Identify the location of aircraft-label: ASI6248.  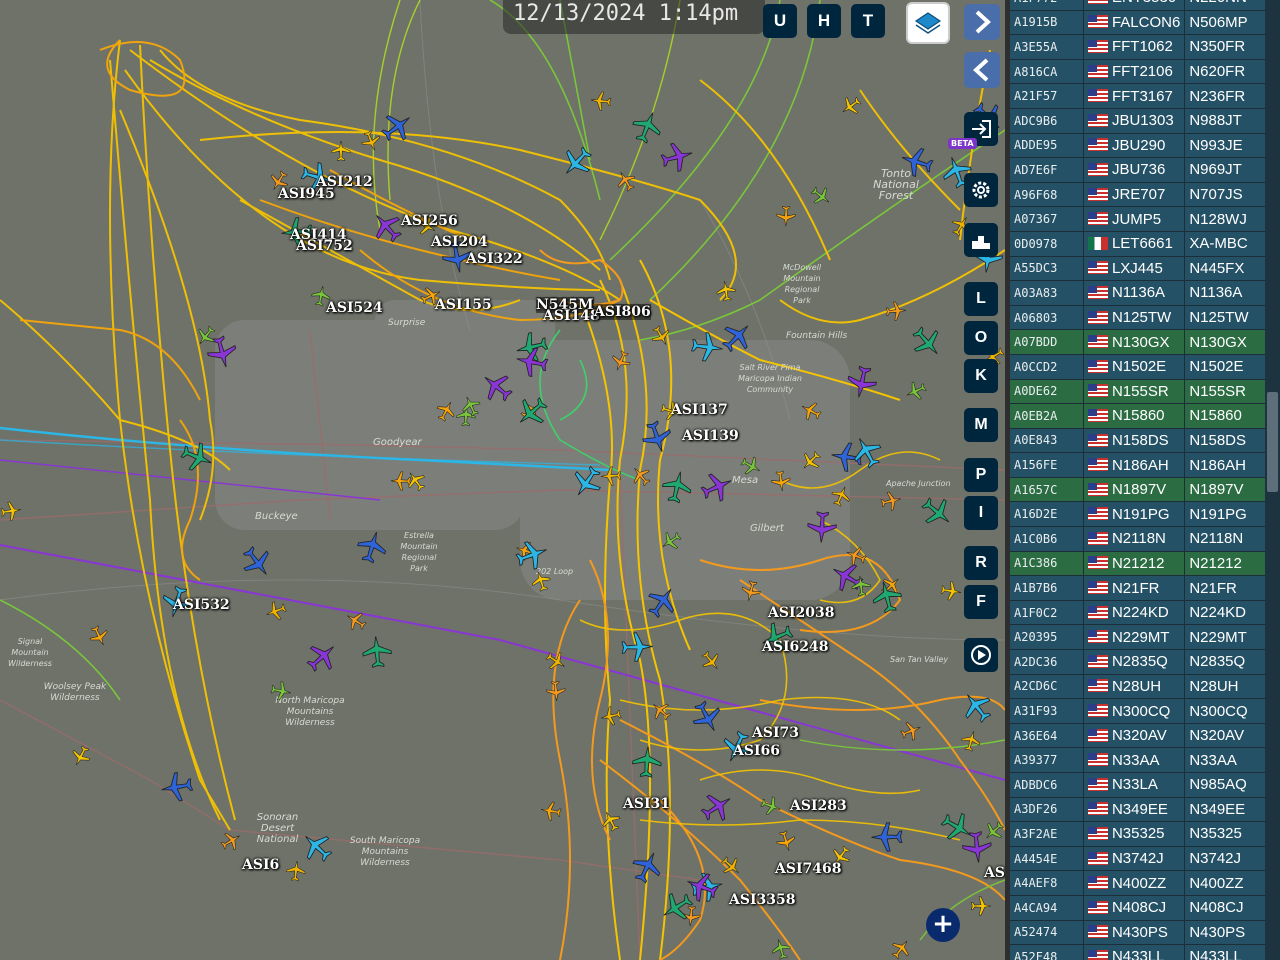
(795, 647).